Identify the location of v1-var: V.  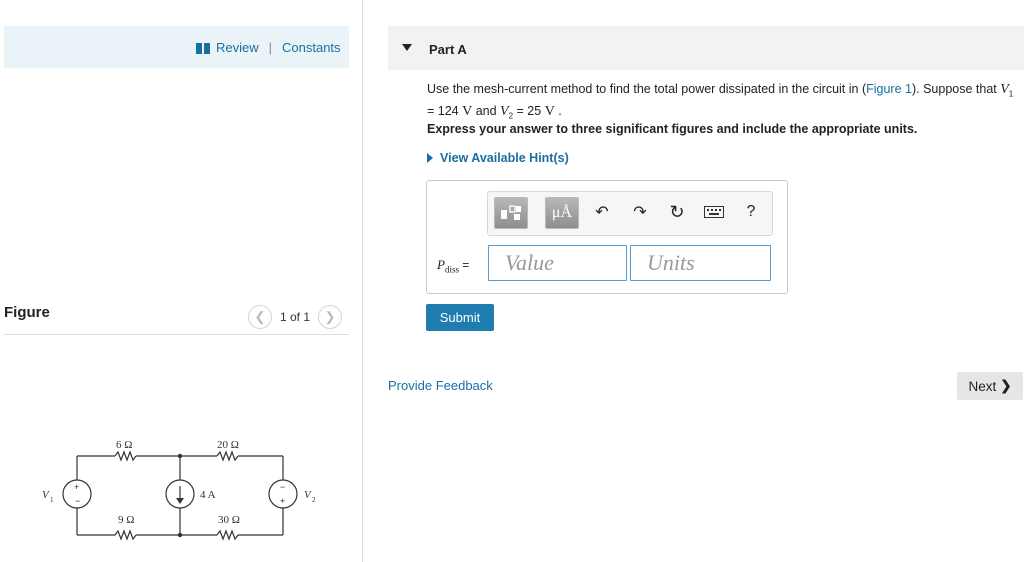
(1004, 89).